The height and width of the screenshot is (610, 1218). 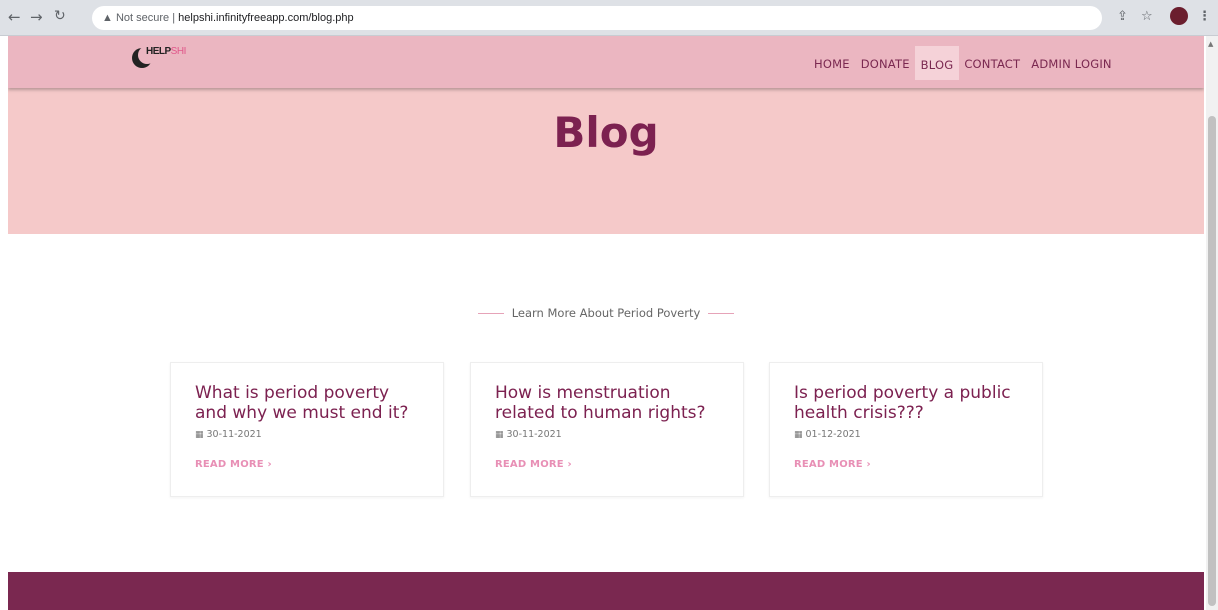 What do you see at coordinates (906, 434) in the screenshot?
I see `blog-card-date: ▦ 01-12-2021` at bounding box center [906, 434].